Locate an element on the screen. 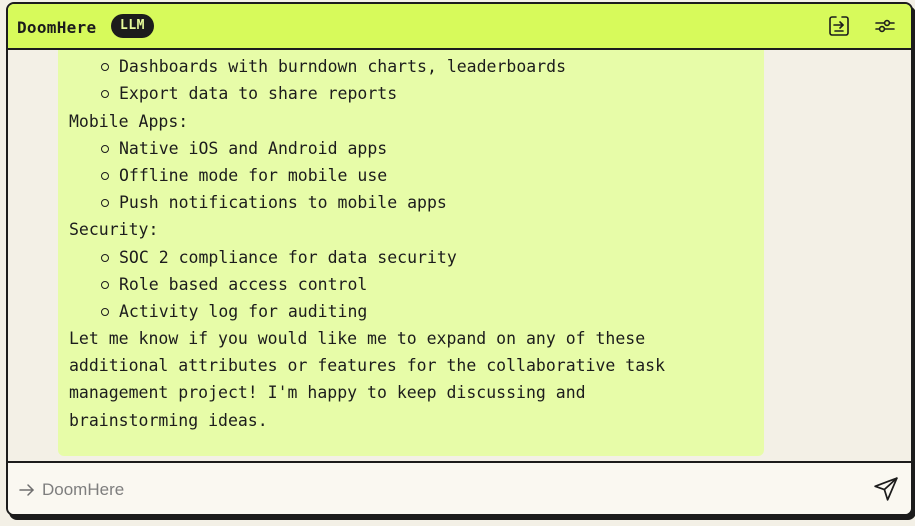 The height and width of the screenshot is (526, 915). section-heading: Security: is located at coordinates (114, 230).